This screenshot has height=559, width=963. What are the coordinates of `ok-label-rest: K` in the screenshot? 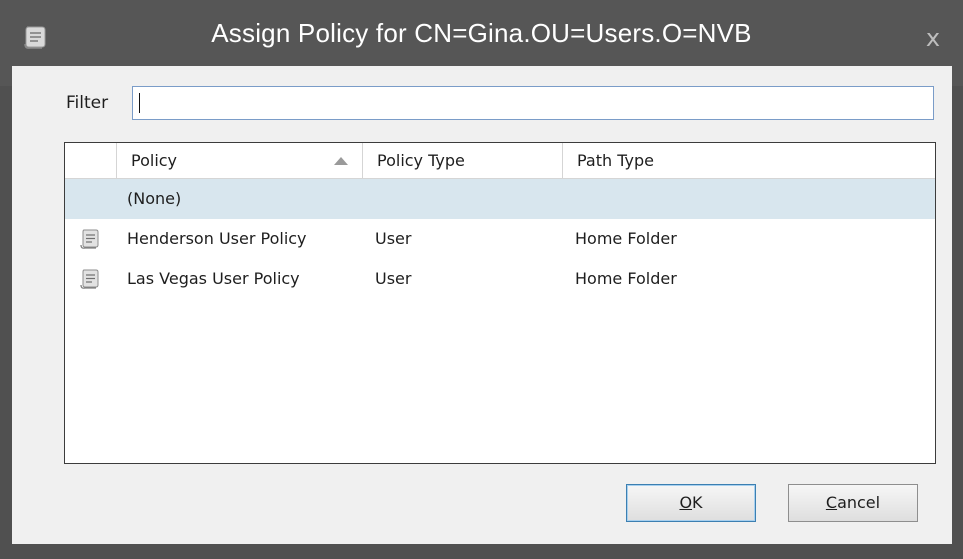 It's located at (697, 502).